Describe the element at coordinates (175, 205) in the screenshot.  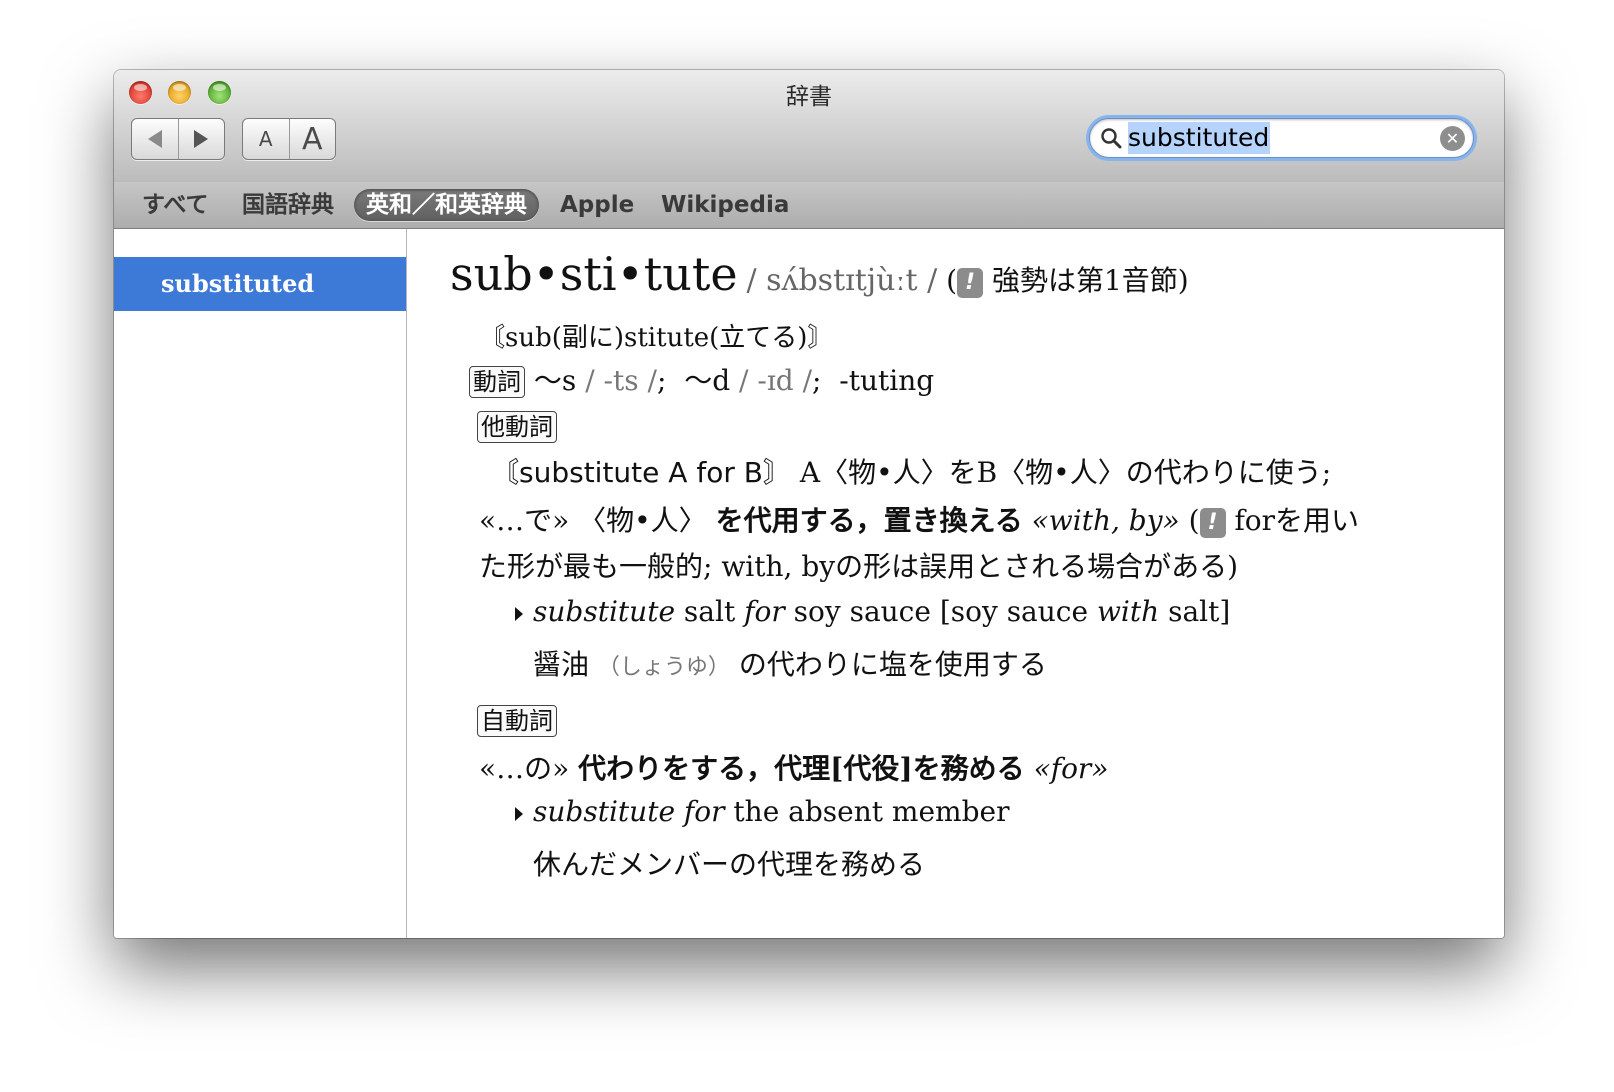
I see `tab-all: すべて` at that location.